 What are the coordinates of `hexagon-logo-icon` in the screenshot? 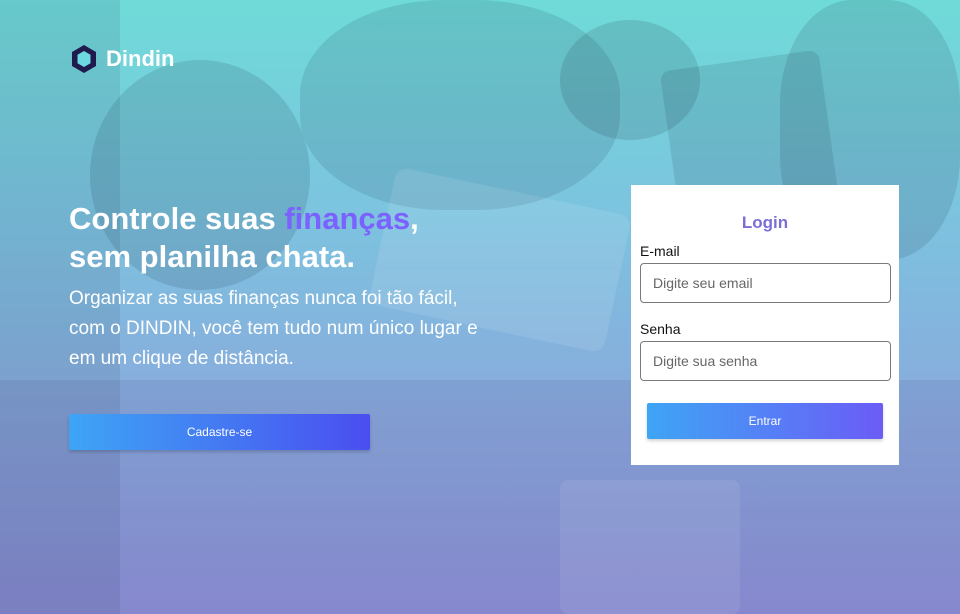 It's located at (84, 59).